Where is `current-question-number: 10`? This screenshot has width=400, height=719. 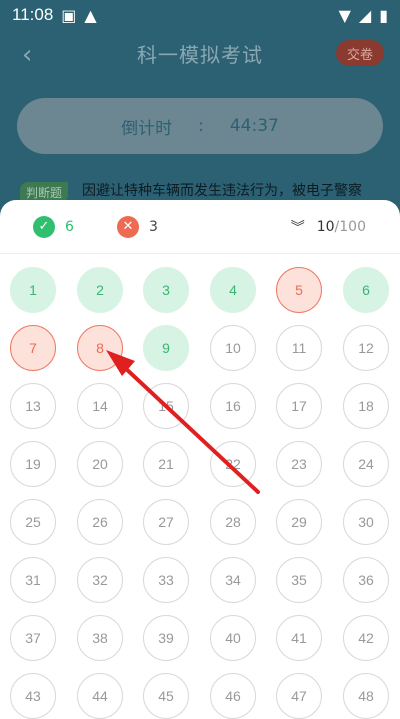 current-question-number: 10 is located at coordinates (325, 226).